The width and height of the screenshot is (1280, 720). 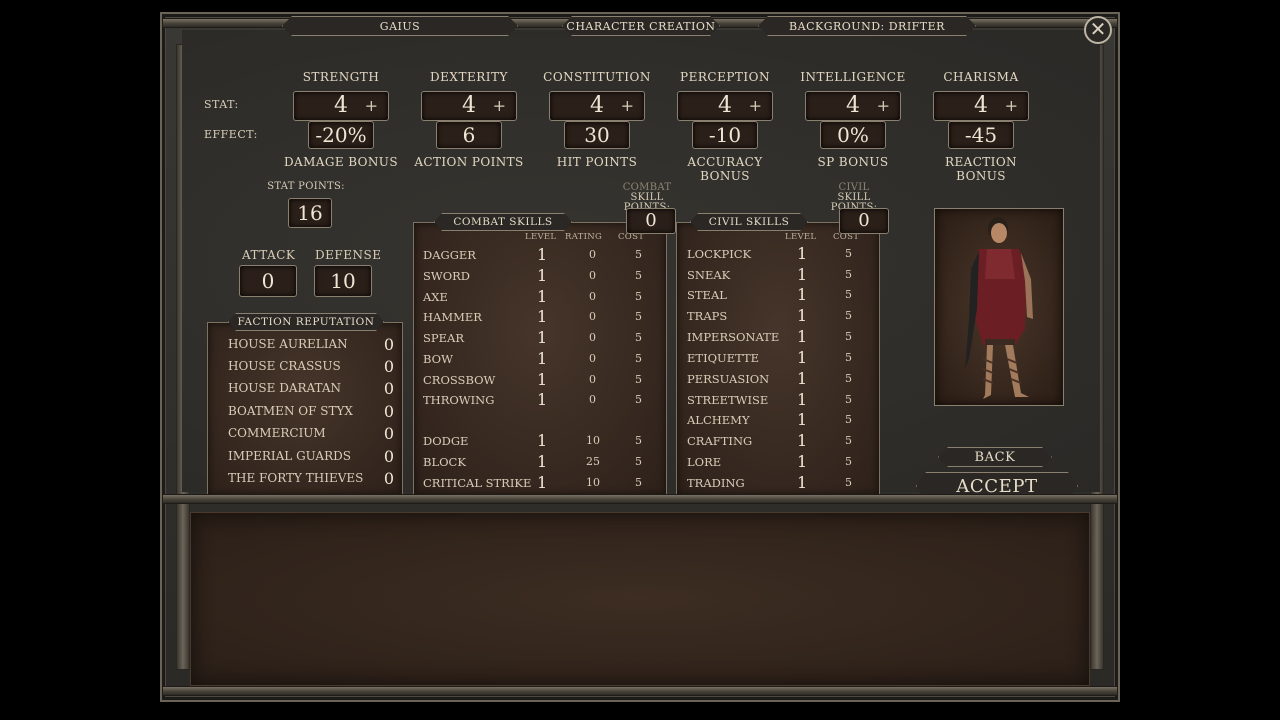 What do you see at coordinates (597, 135) in the screenshot?
I see `effect-value: 30` at bounding box center [597, 135].